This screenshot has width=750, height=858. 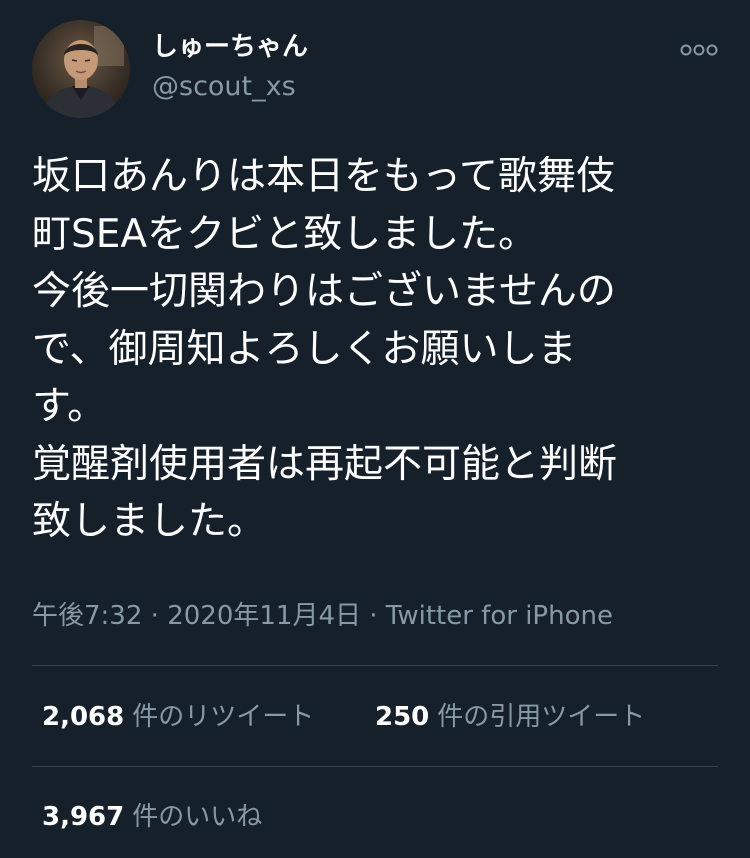 What do you see at coordinates (69, 406) in the screenshot?
I see `tweet-text-line: す。` at bounding box center [69, 406].